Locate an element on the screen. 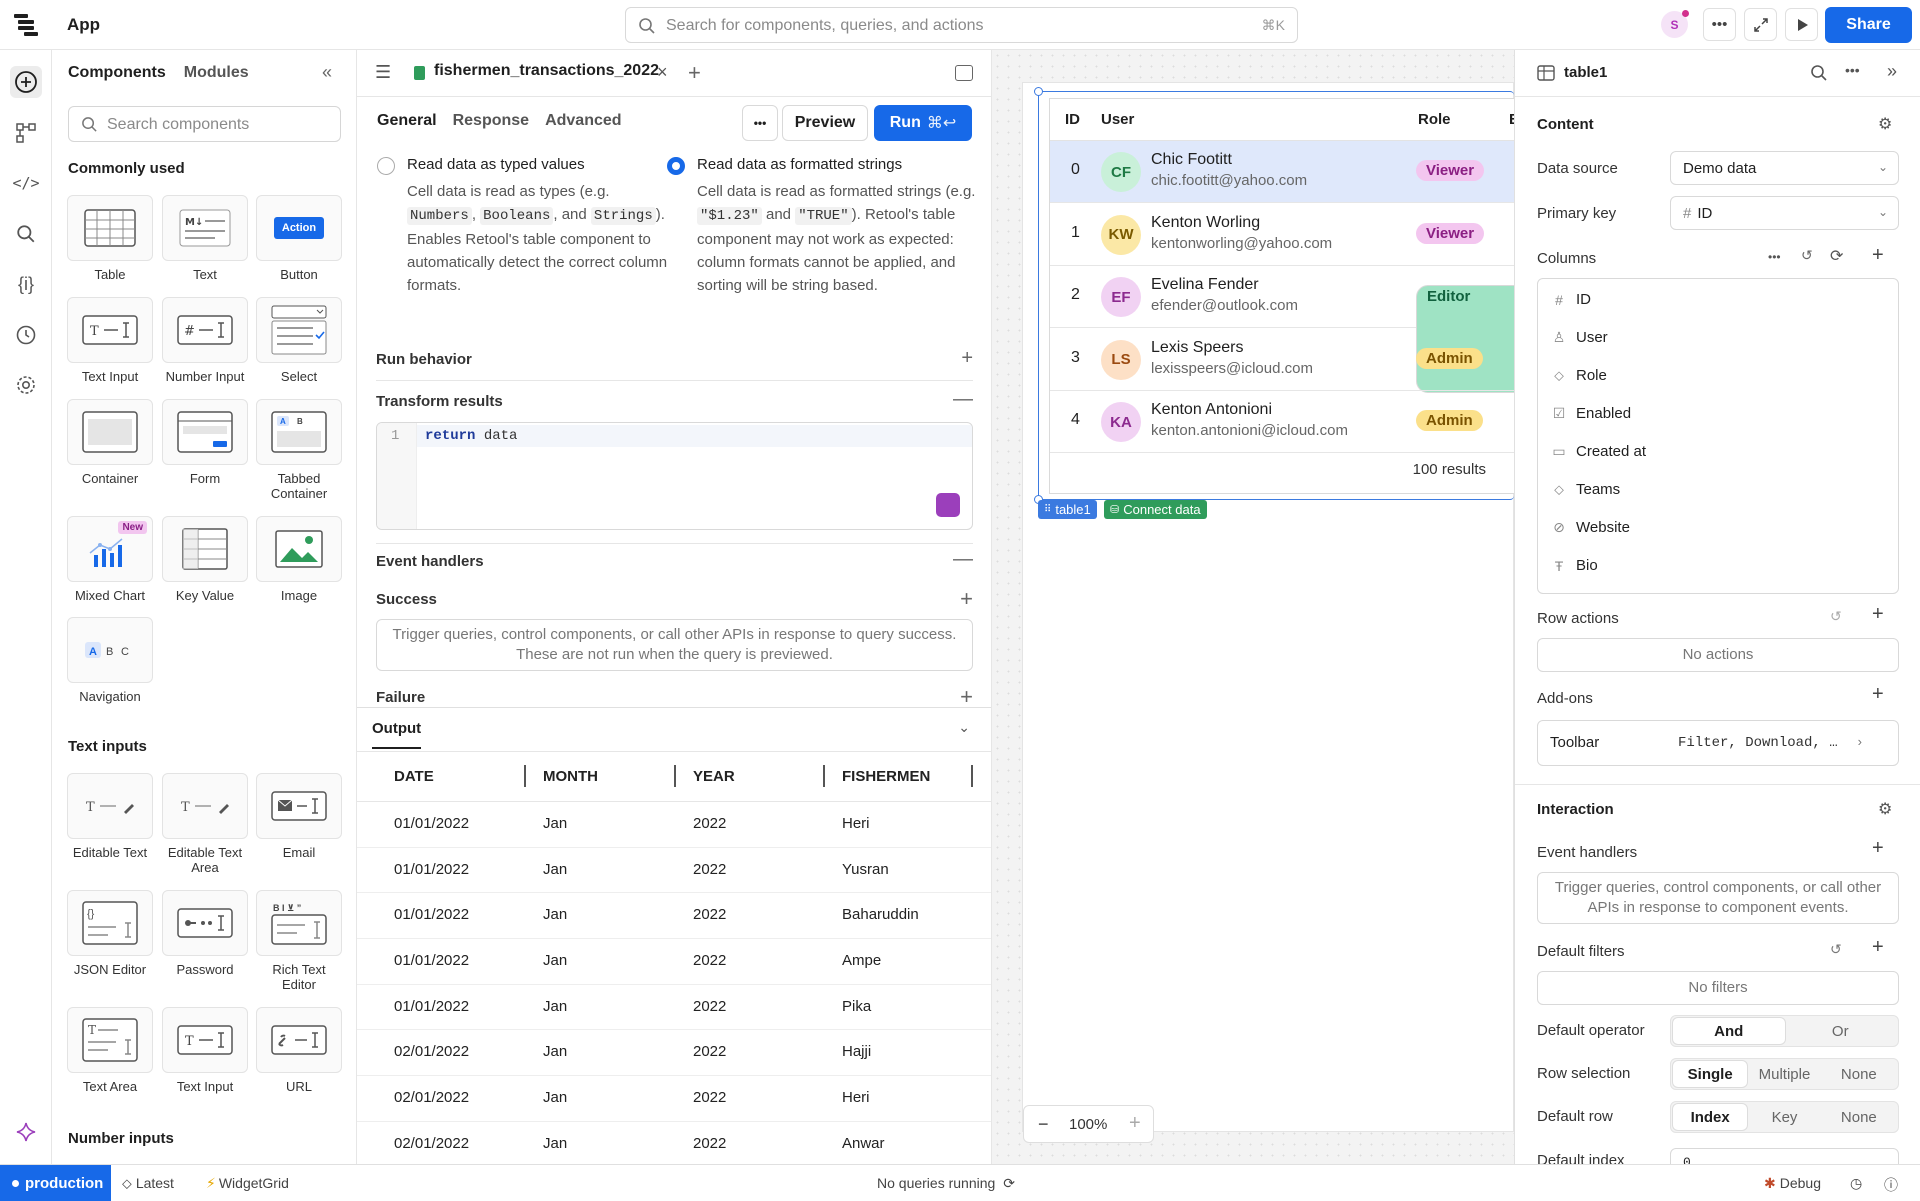  component-email: Email is located at coordinates (299, 816).